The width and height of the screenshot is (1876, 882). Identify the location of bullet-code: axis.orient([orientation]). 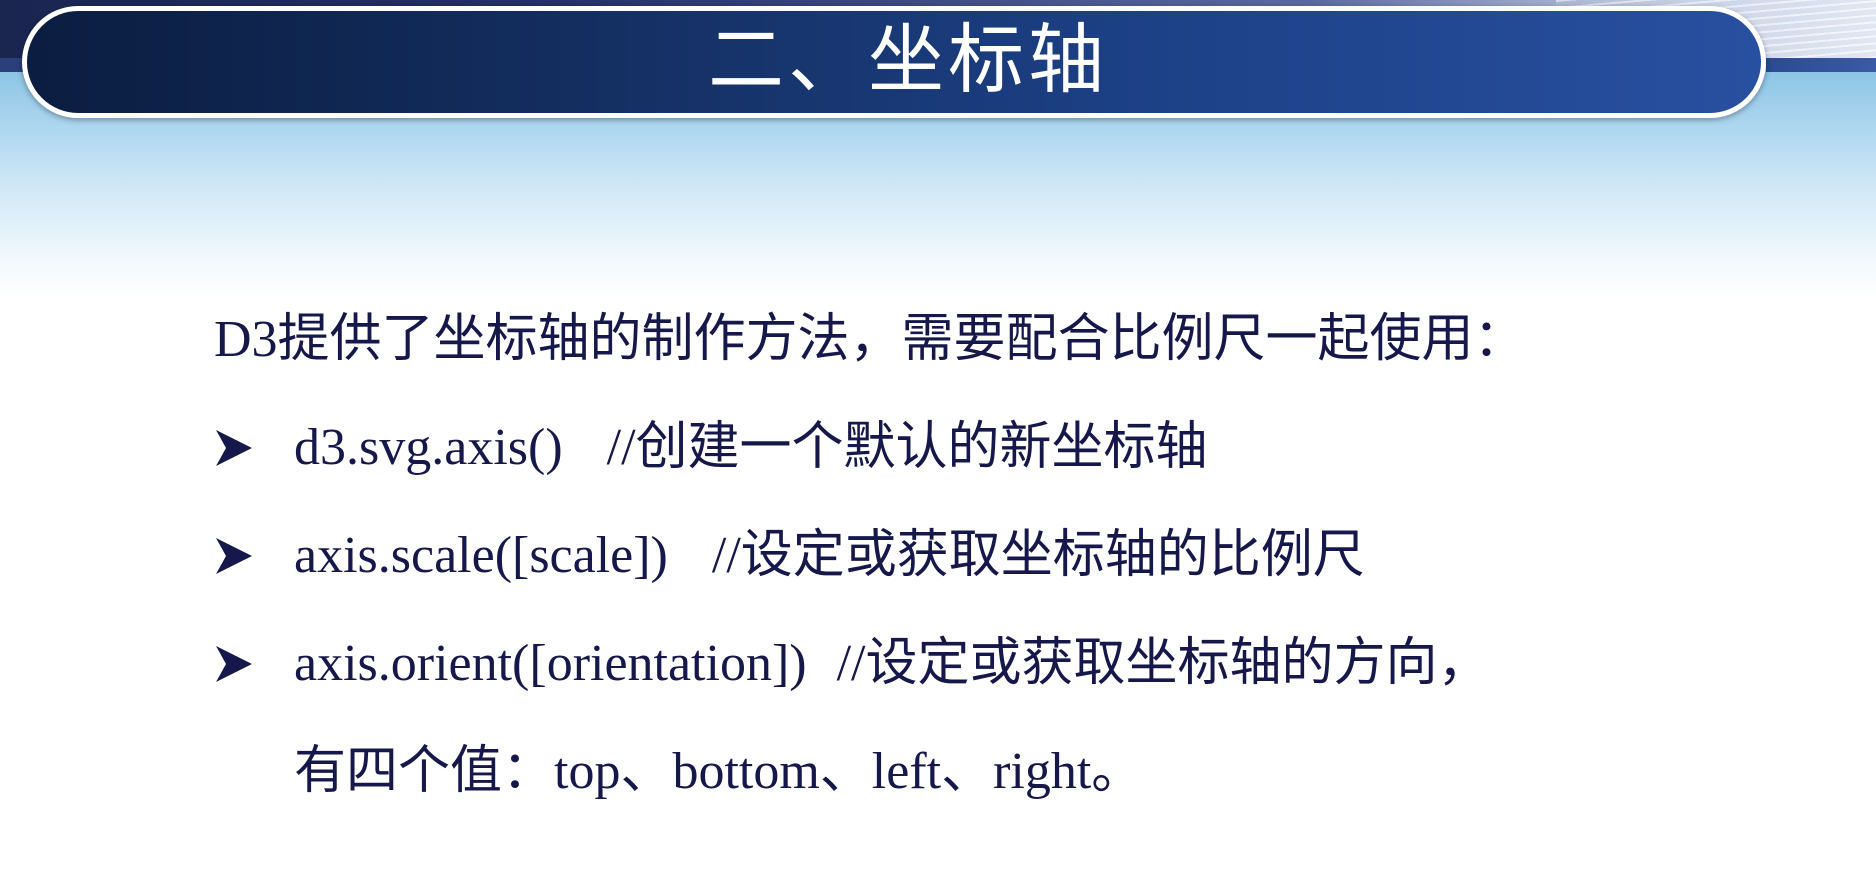
(550, 663).